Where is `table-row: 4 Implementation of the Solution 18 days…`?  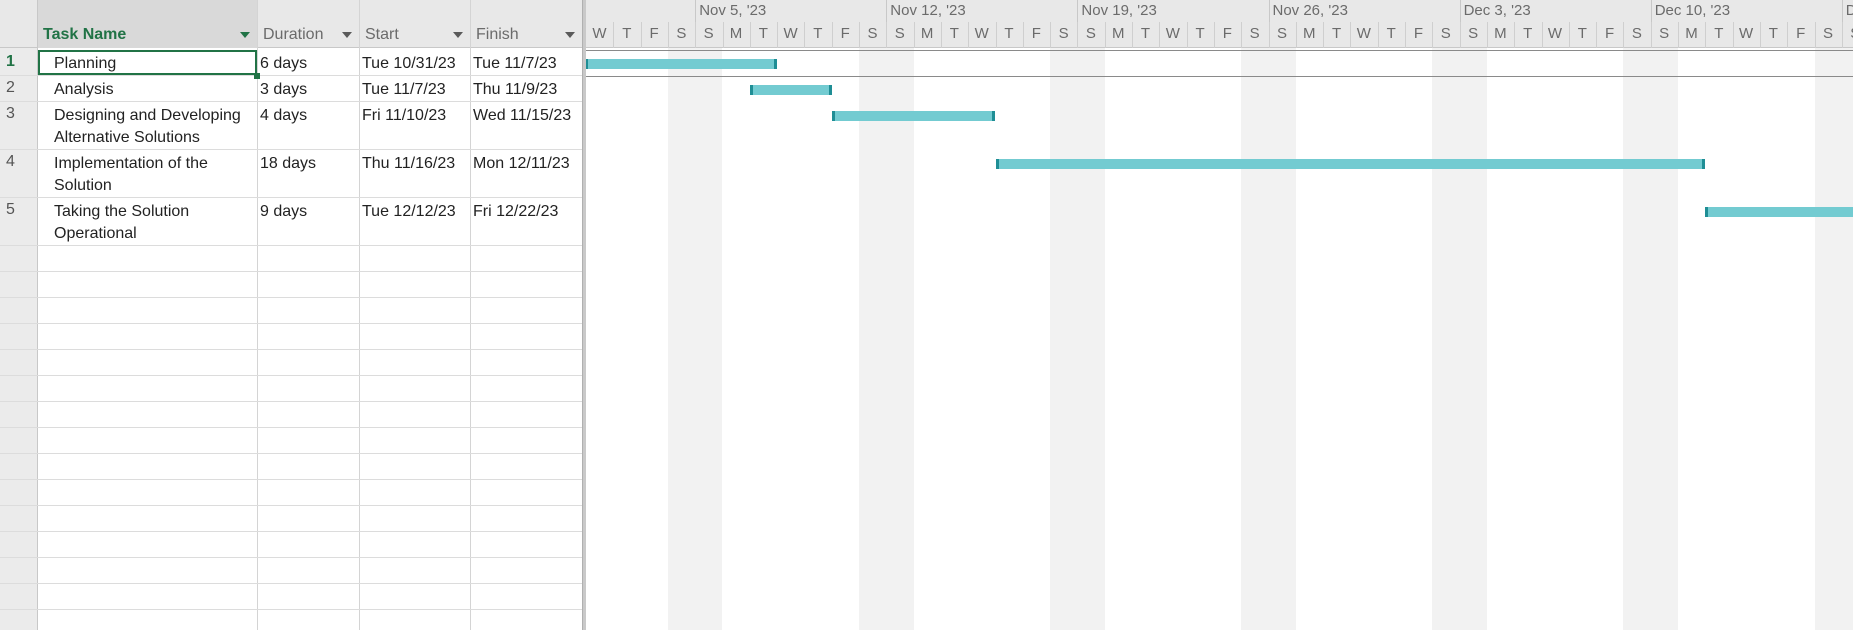
table-row: 4 Implementation of the Solution 18 days… is located at coordinates (292, 174).